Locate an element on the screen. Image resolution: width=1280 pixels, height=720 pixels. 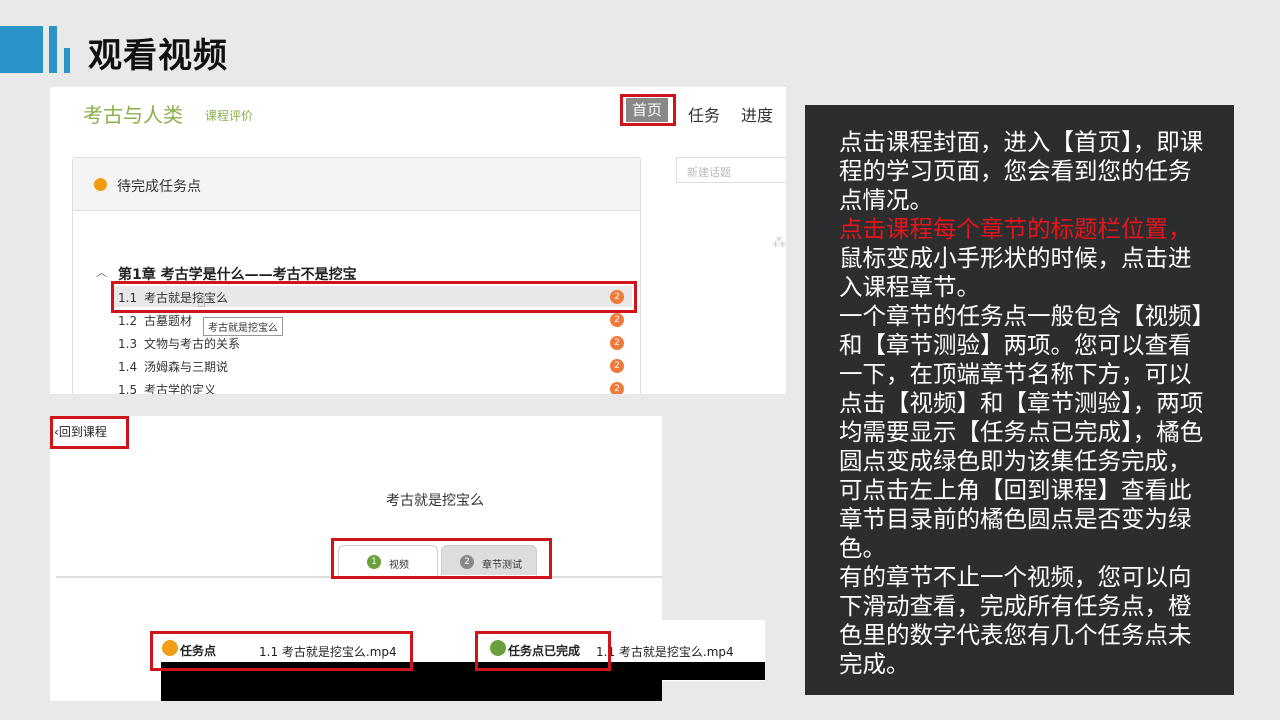
side-decoration-icon: ⁂ is located at coordinates (779, 243).